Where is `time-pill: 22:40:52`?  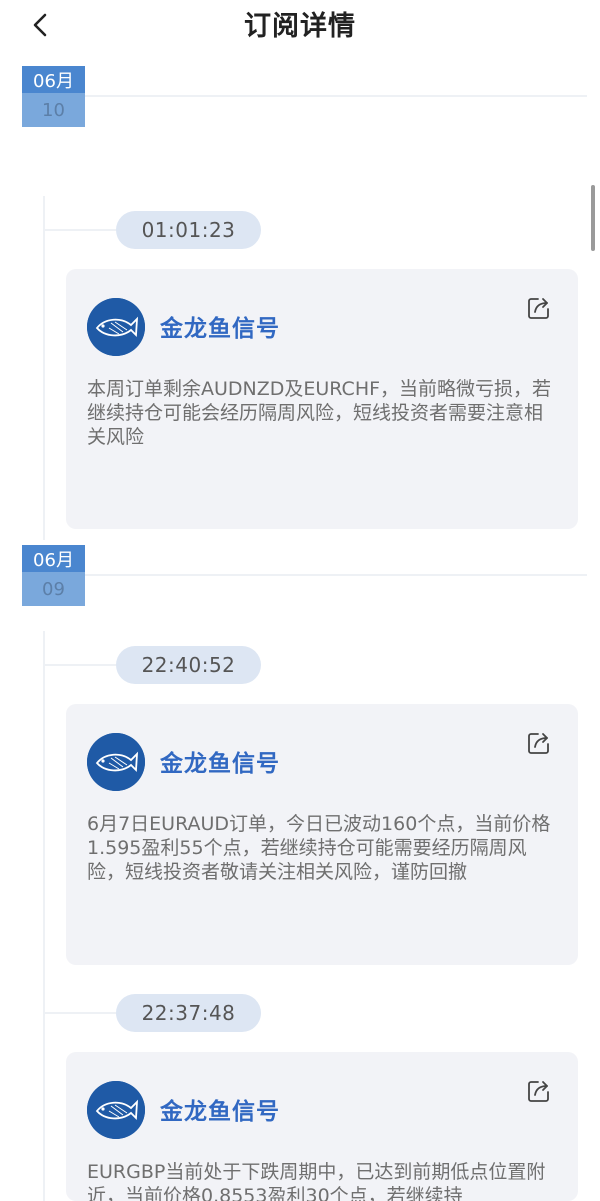 time-pill: 22:40:52 is located at coordinates (188, 665).